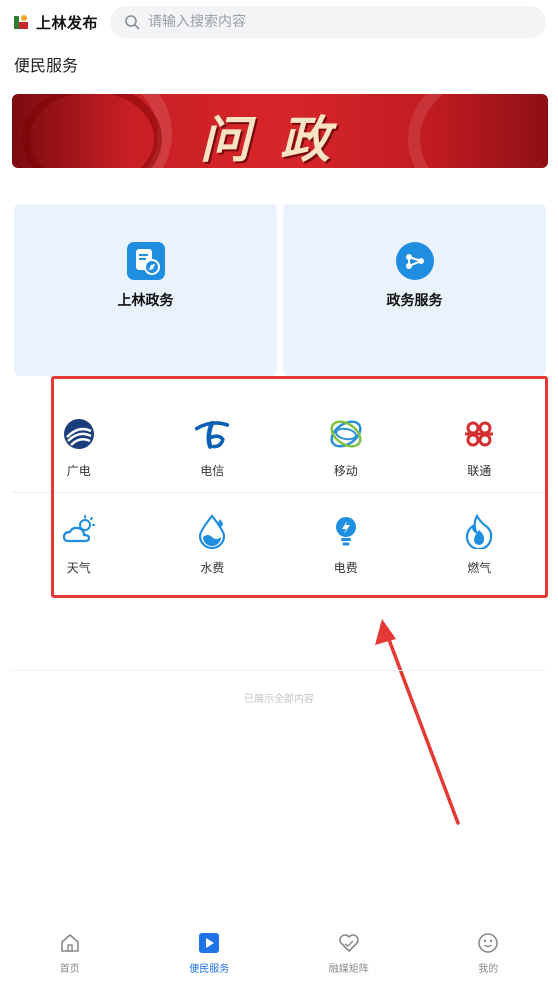 The height and width of the screenshot is (981, 558). I want to click on page-title: 便民服务, so click(46, 65).